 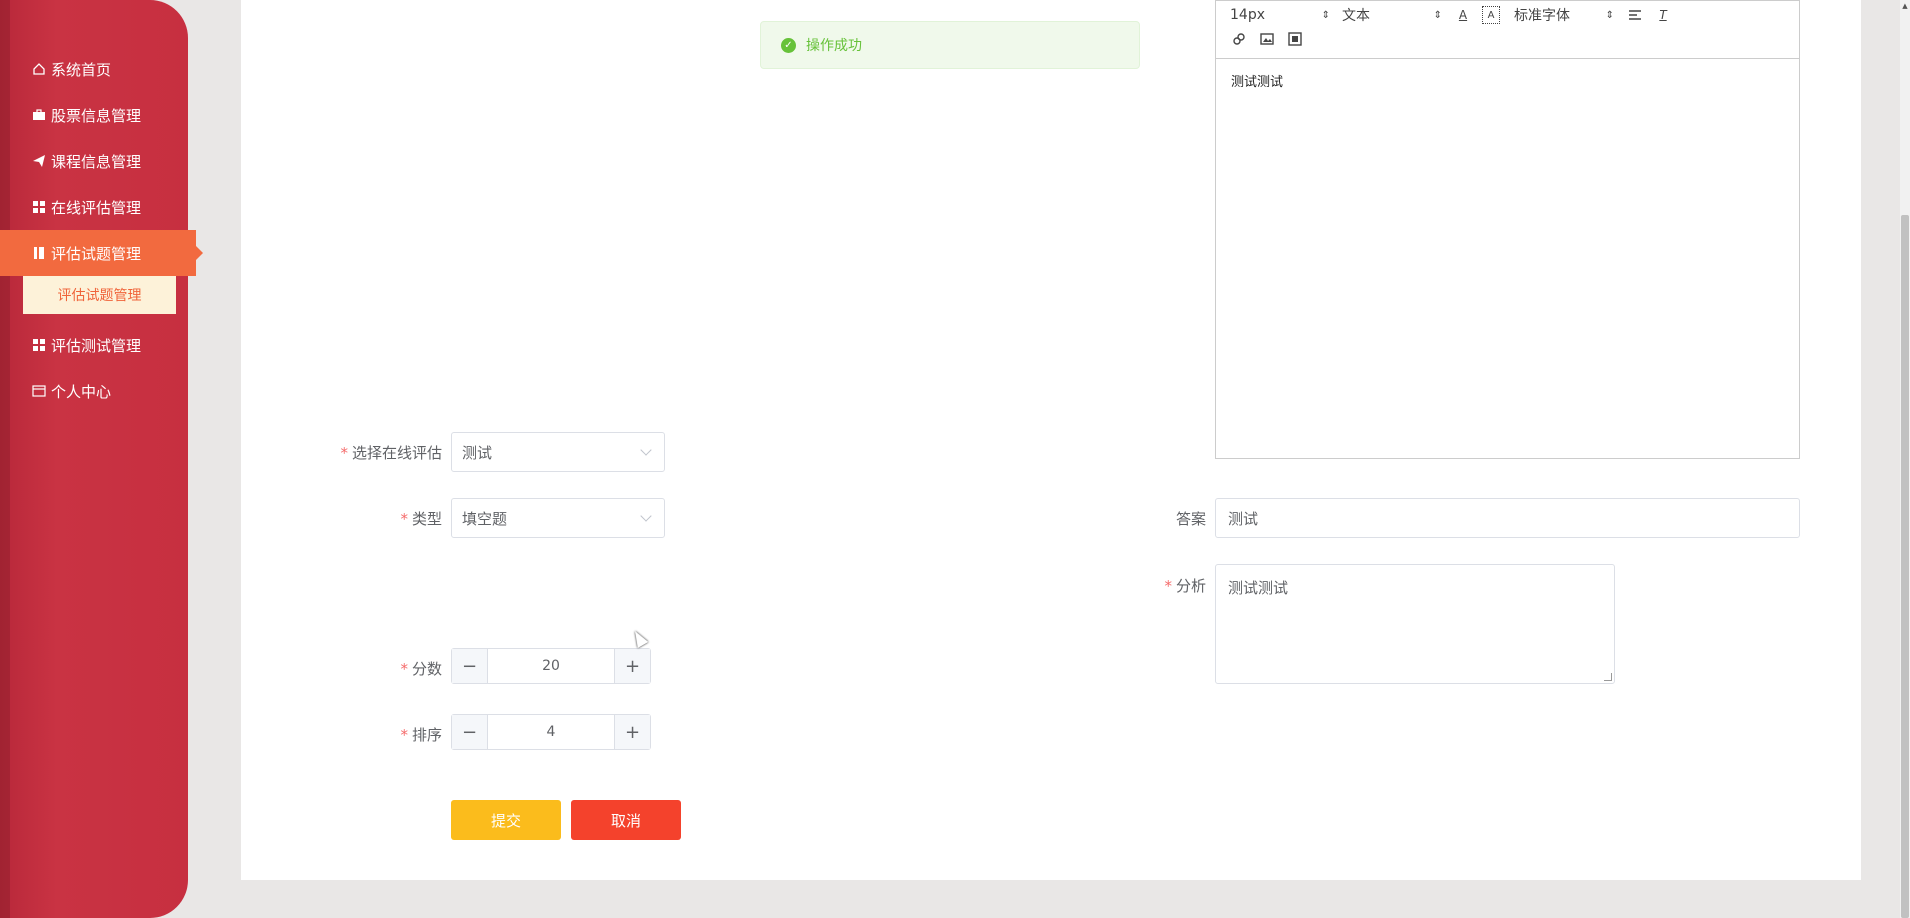 I want to click on analysis-textarea: 测试测试, so click(x=1415, y=624).